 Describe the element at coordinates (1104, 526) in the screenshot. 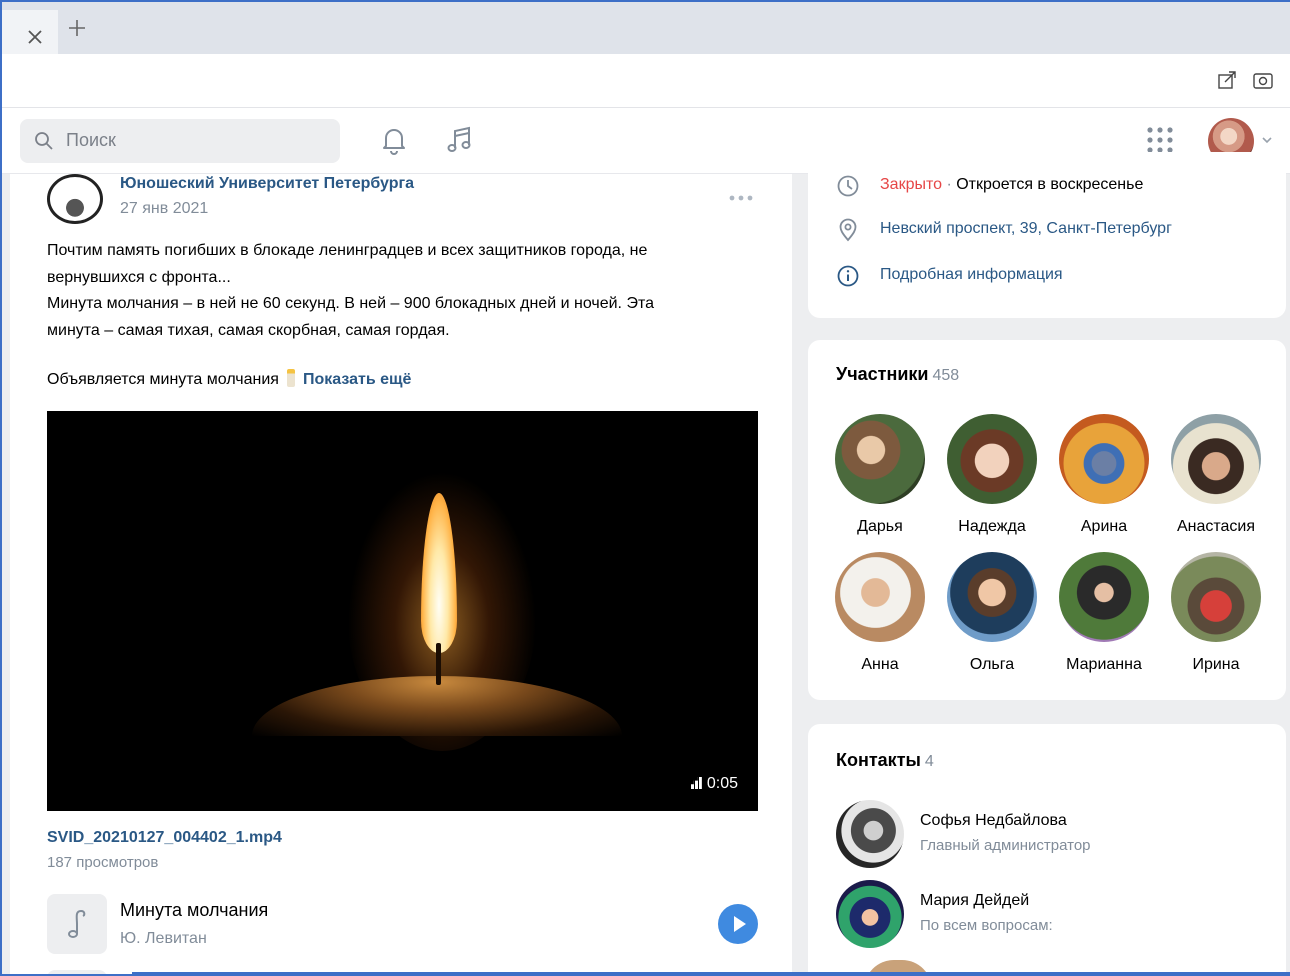

I see `member-name: Арина` at that location.